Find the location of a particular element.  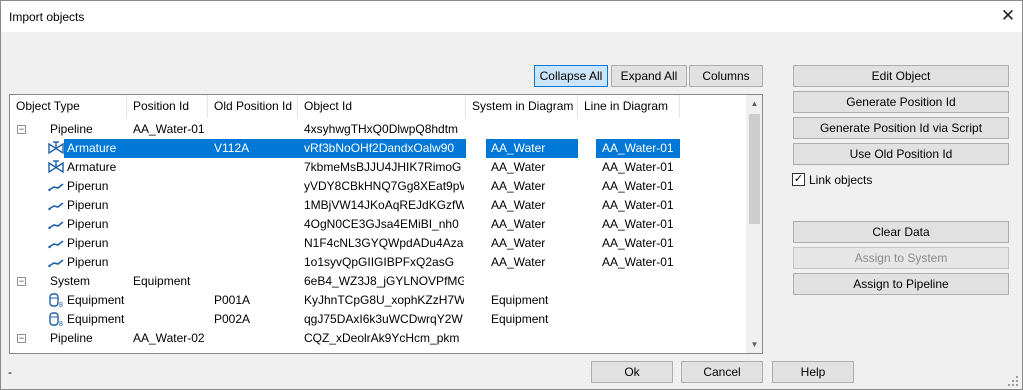

scroll-up-icon: ▲ is located at coordinates (754, 103).